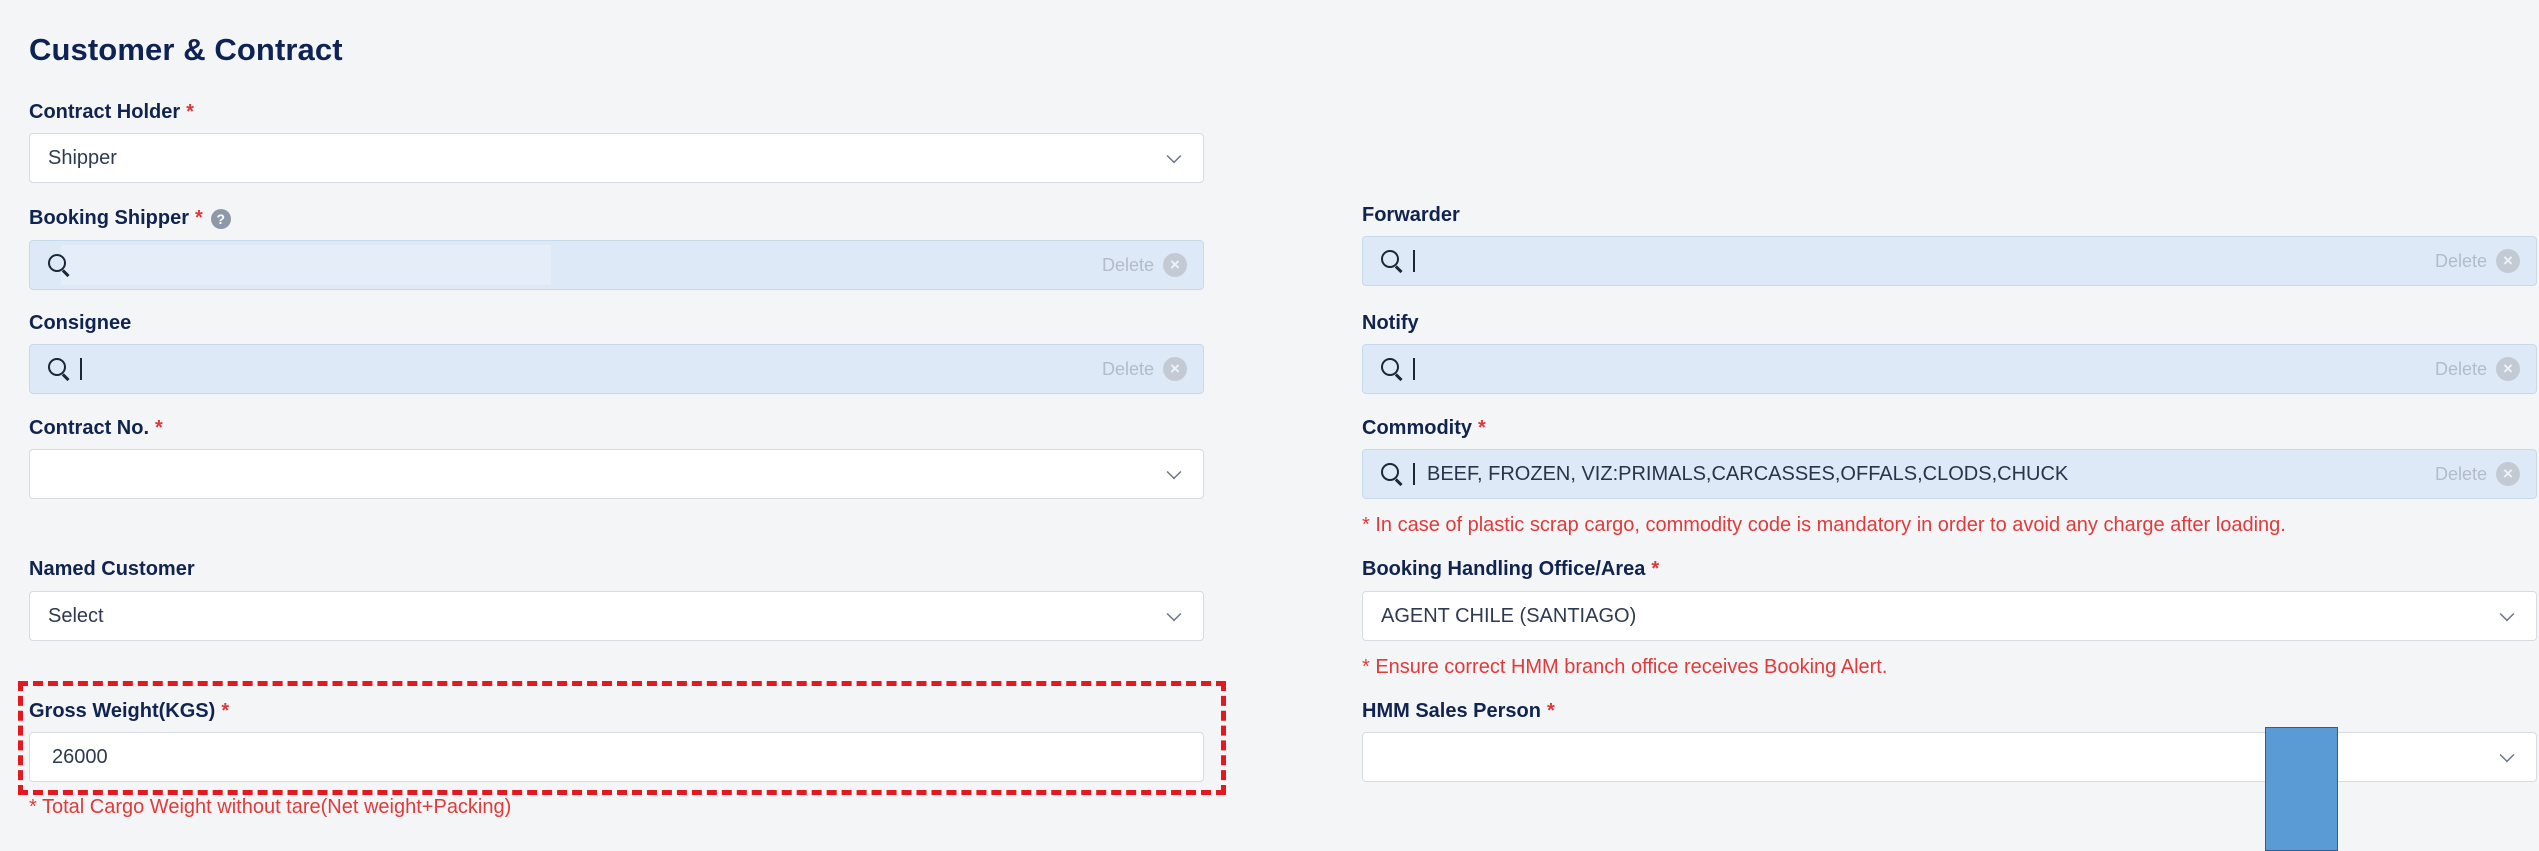 This screenshot has height=851, width=2539. Describe the element at coordinates (616, 265) in the screenshot. I see `booking-shipper-search: Delete ×` at that location.